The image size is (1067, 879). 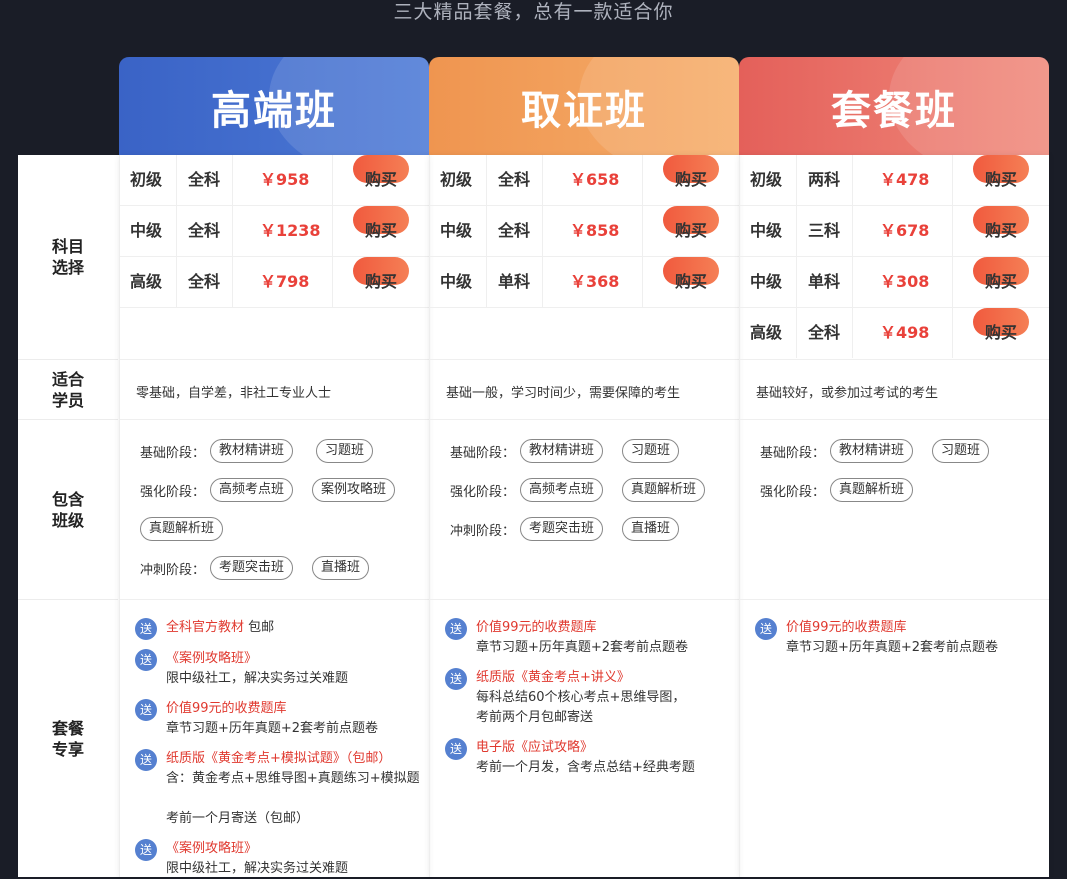 What do you see at coordinates (483, 531) in the screenshot?
I see `stage-label: 冲刺阶段：` at bounding box center [483, 531].